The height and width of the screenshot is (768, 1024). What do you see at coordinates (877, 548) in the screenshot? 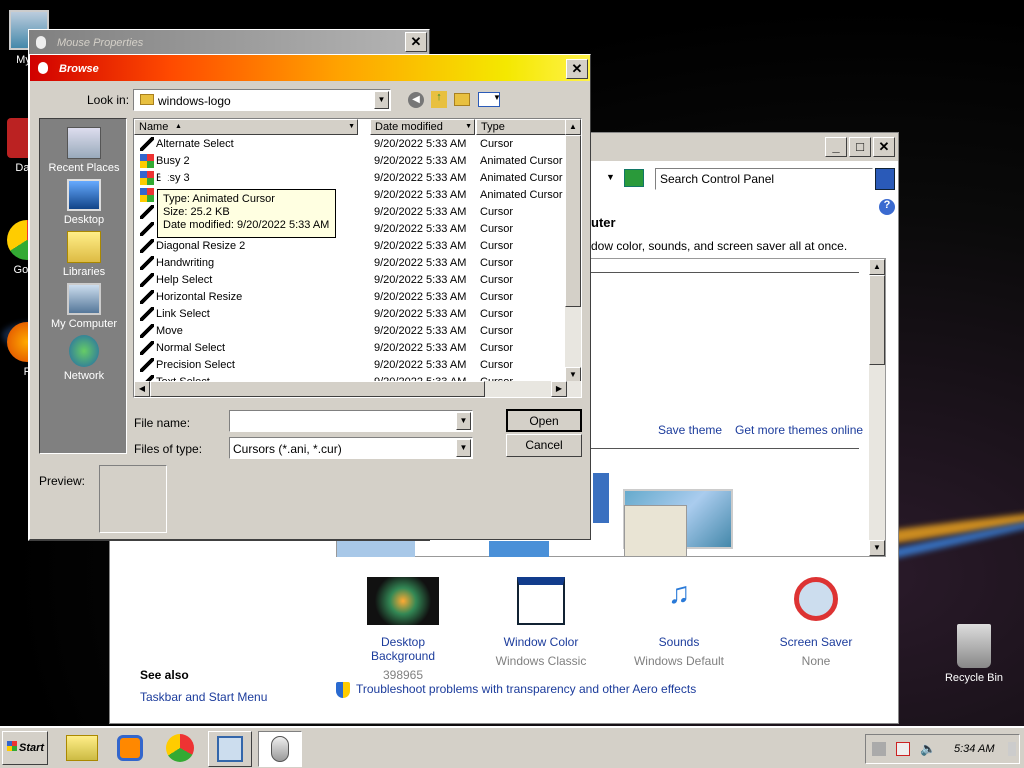
I see `scroll-down-button: ▼` at bounding box center [877, 548].